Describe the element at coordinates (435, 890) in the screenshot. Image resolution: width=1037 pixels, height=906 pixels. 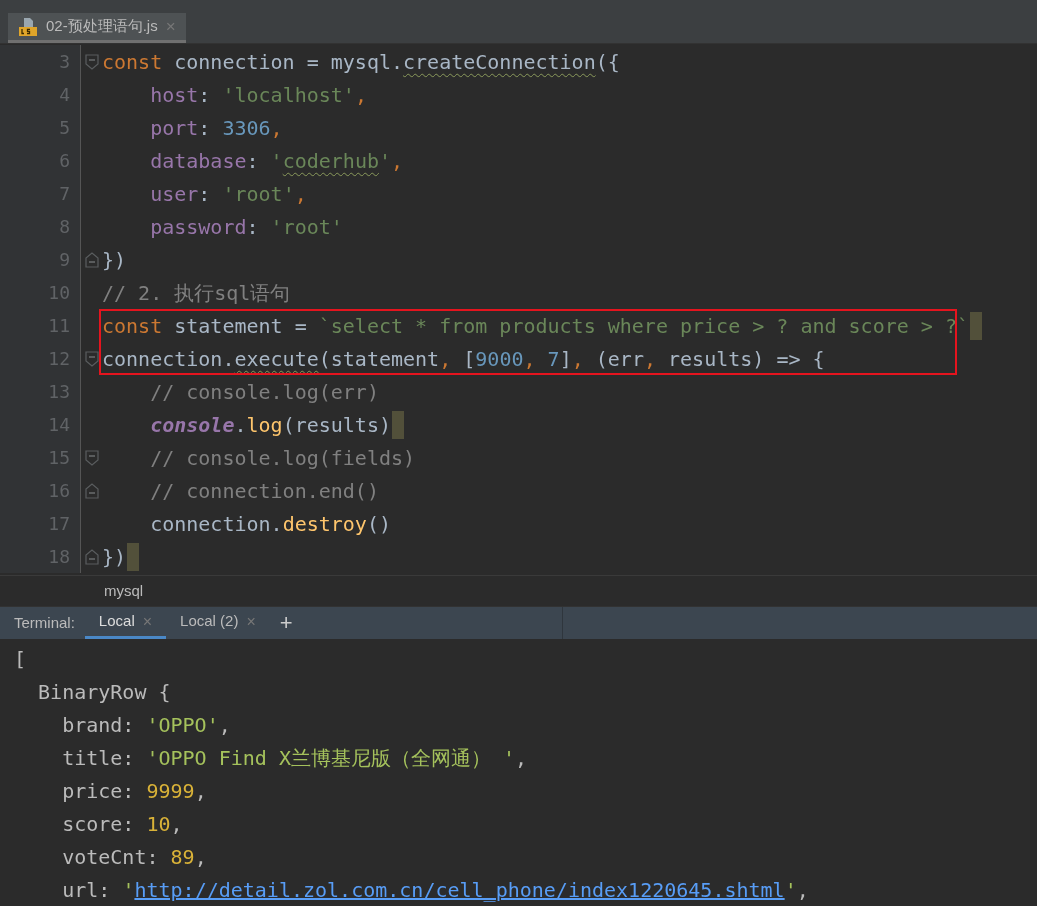
I see `terminal-output-line: url: 'http://detail.zol.com.cn/cell_phone/index1220645.shtml',` at that location.